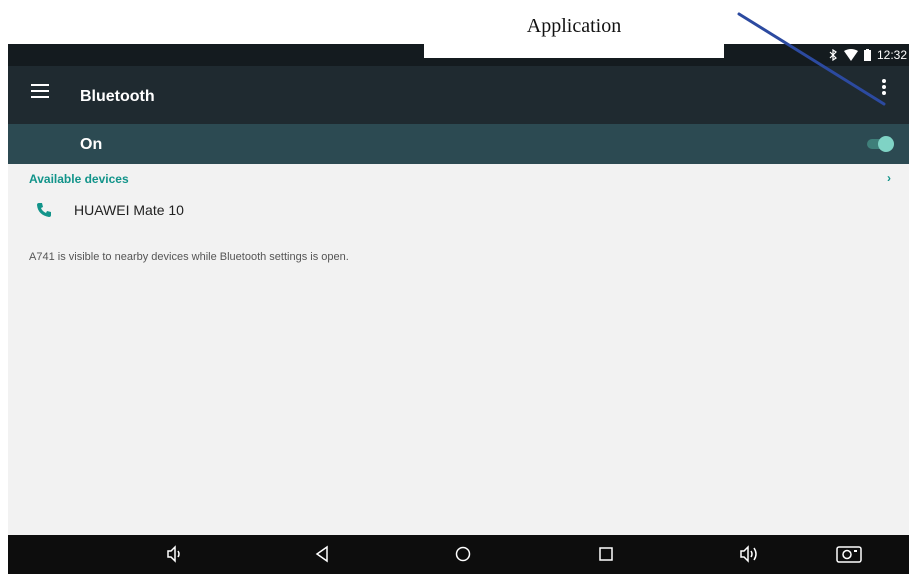 This screenshot has width=909, height=574. I want to click on volume-down-icon, so click(174, 554).